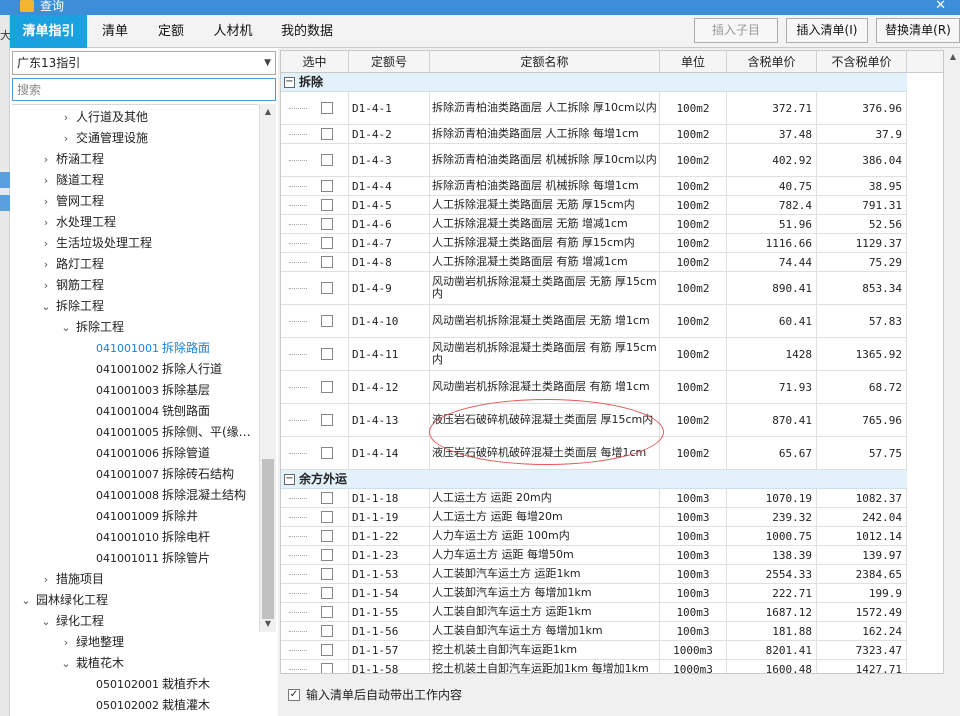 The height and width of the screenshot is (716, 960). I want to click on group-row: − 余方外运, so click(594, 479).